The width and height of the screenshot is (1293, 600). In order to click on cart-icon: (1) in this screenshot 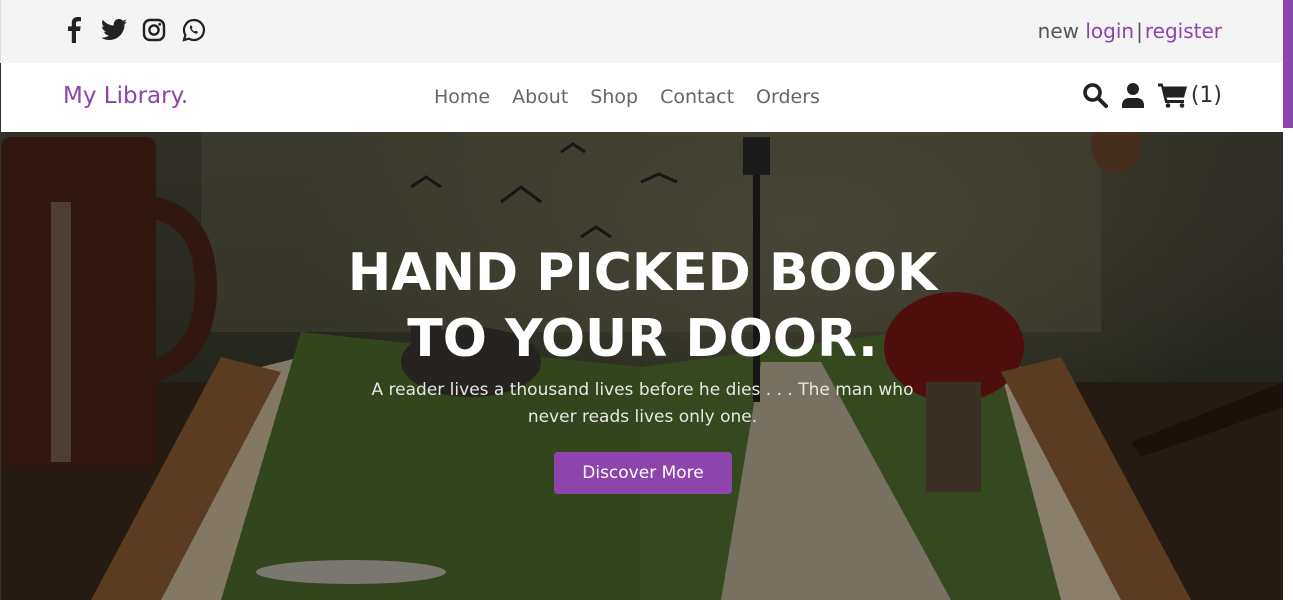, I will do `click(1189, 95)`.